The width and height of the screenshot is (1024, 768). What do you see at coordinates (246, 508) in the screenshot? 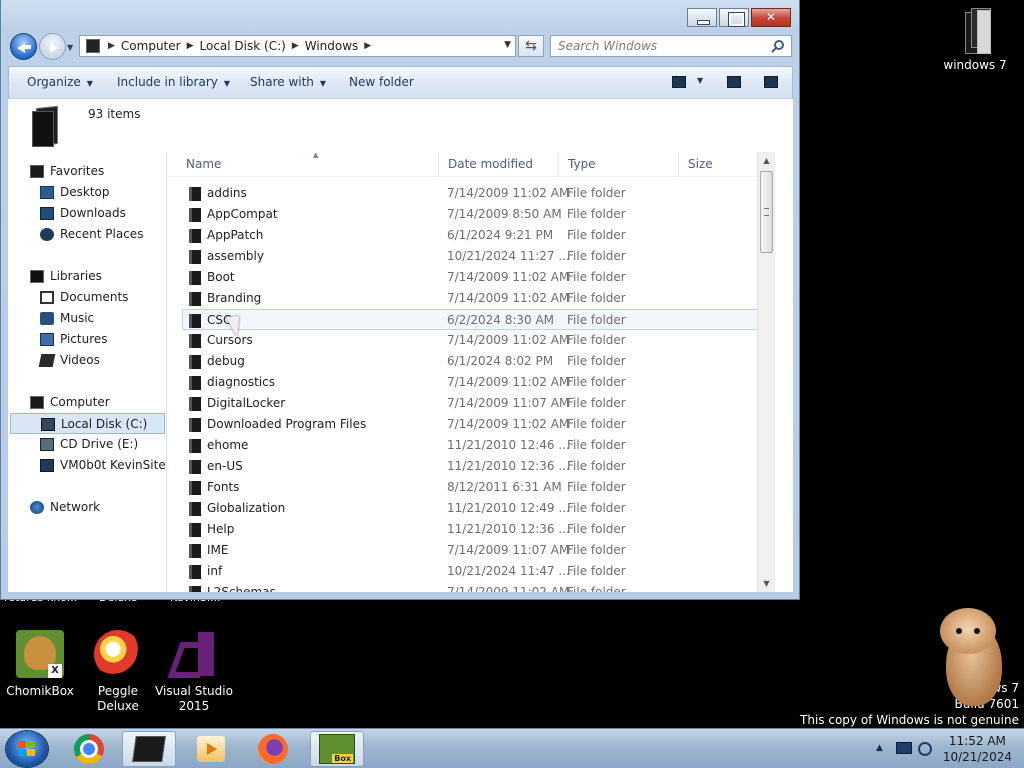
I see `file-name: Globalization` at bounding box center [246, 508].